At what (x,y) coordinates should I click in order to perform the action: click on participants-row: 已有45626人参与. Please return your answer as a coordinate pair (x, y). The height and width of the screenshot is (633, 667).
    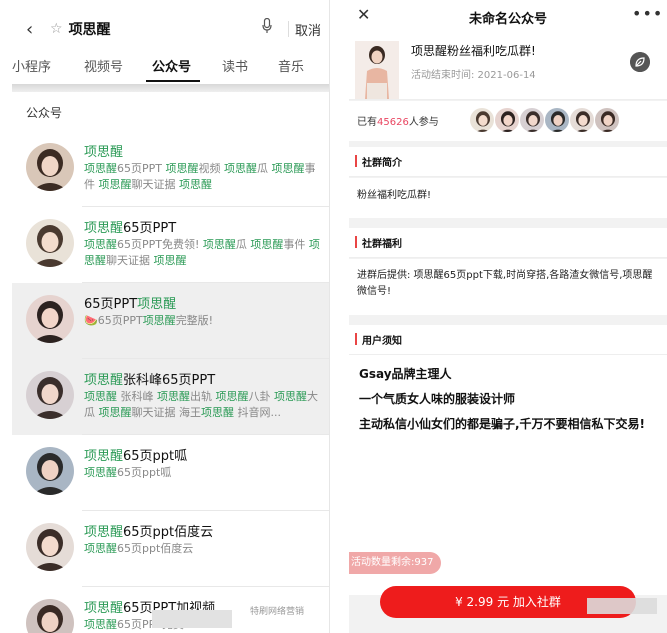
    Looking at the image, I should click on (508, 121).